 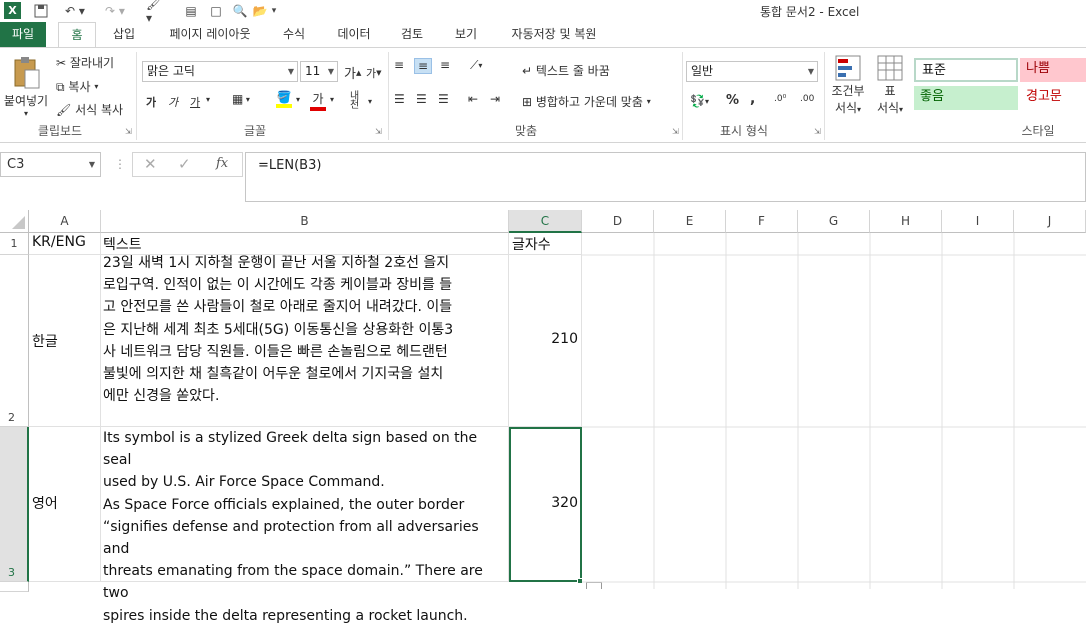 What do you see at coordinates (495, 99) in the screenshot?
I see `increase-indent-button: ⇥` at bounding box center [495, 99].